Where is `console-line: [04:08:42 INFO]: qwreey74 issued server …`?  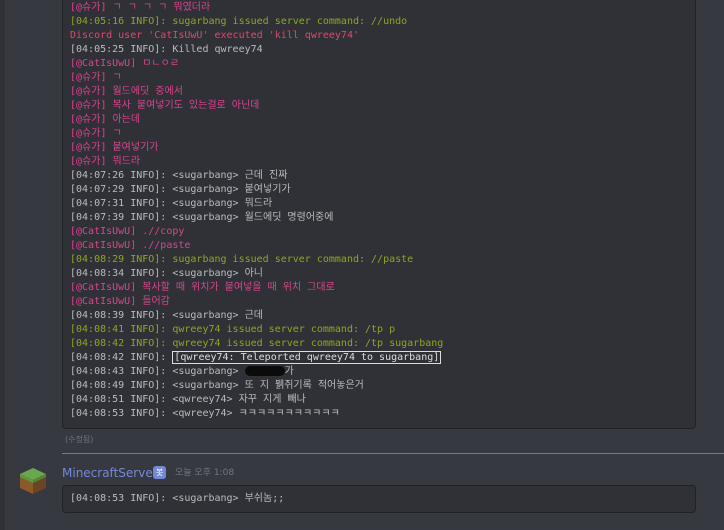
console-line: [04:08:42 INFO]: qwreey74 issued server … is located at coordinates (382, 344).